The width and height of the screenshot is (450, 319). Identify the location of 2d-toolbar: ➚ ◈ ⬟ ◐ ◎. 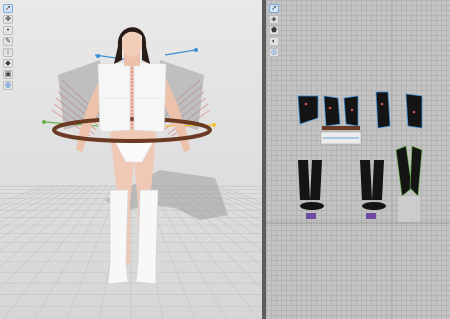
(275, 30).